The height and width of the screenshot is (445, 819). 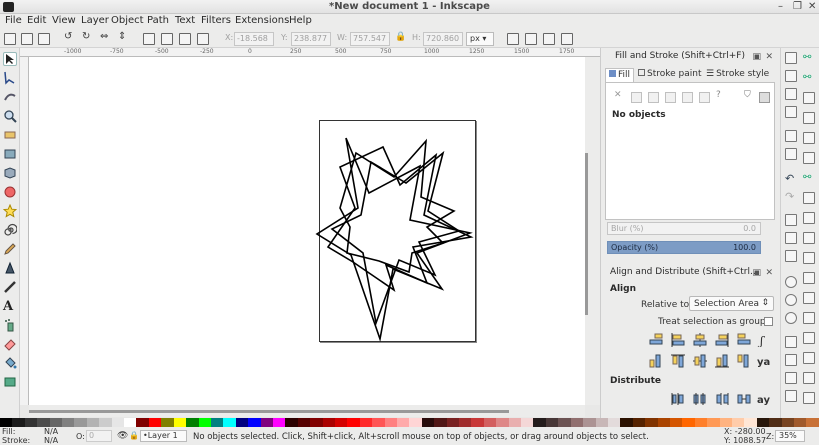 I want to click on horizontal-scrollbar, so click(x=307, y=411).